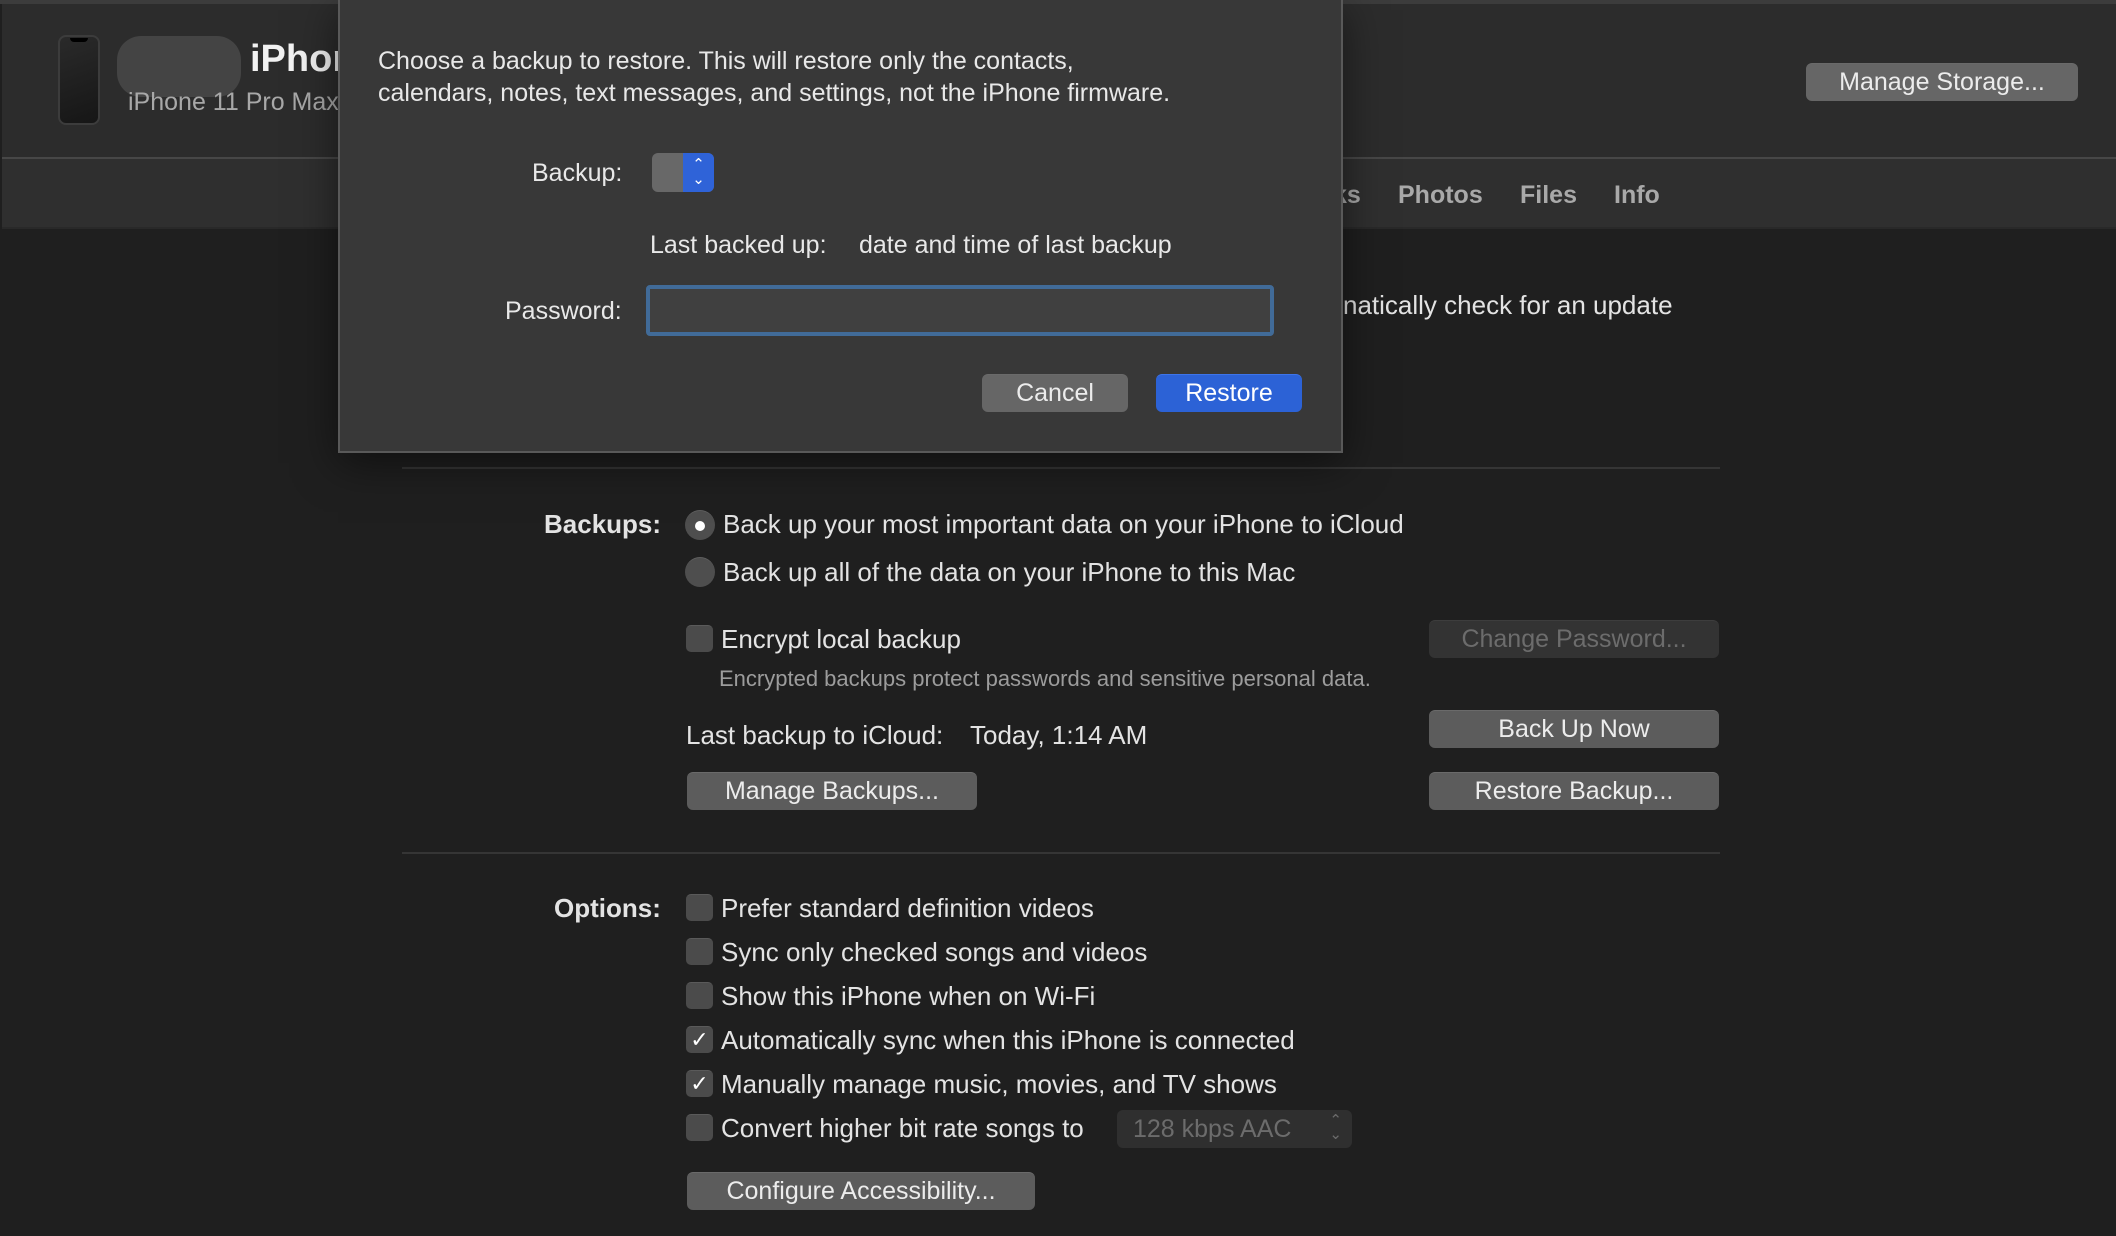 The image size is (2116, 1236). Describe the element at coordinates (699, 907) in the screenshot. I see `option-checkbox-sd-videos` at that location.